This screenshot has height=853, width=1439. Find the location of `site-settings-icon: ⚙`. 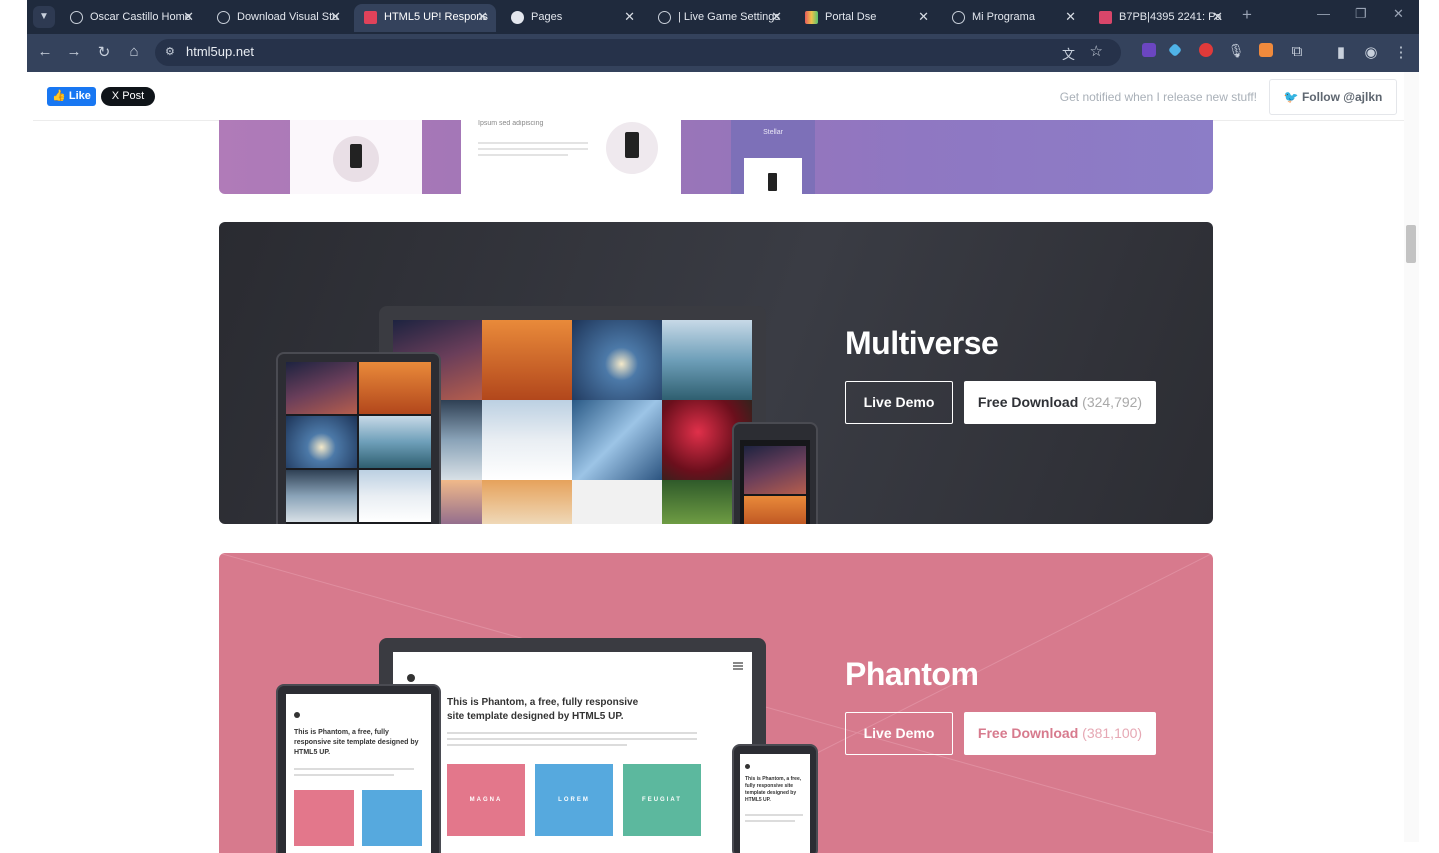

site-settings-icon: ⚙ is located at coordinates (172, 52).